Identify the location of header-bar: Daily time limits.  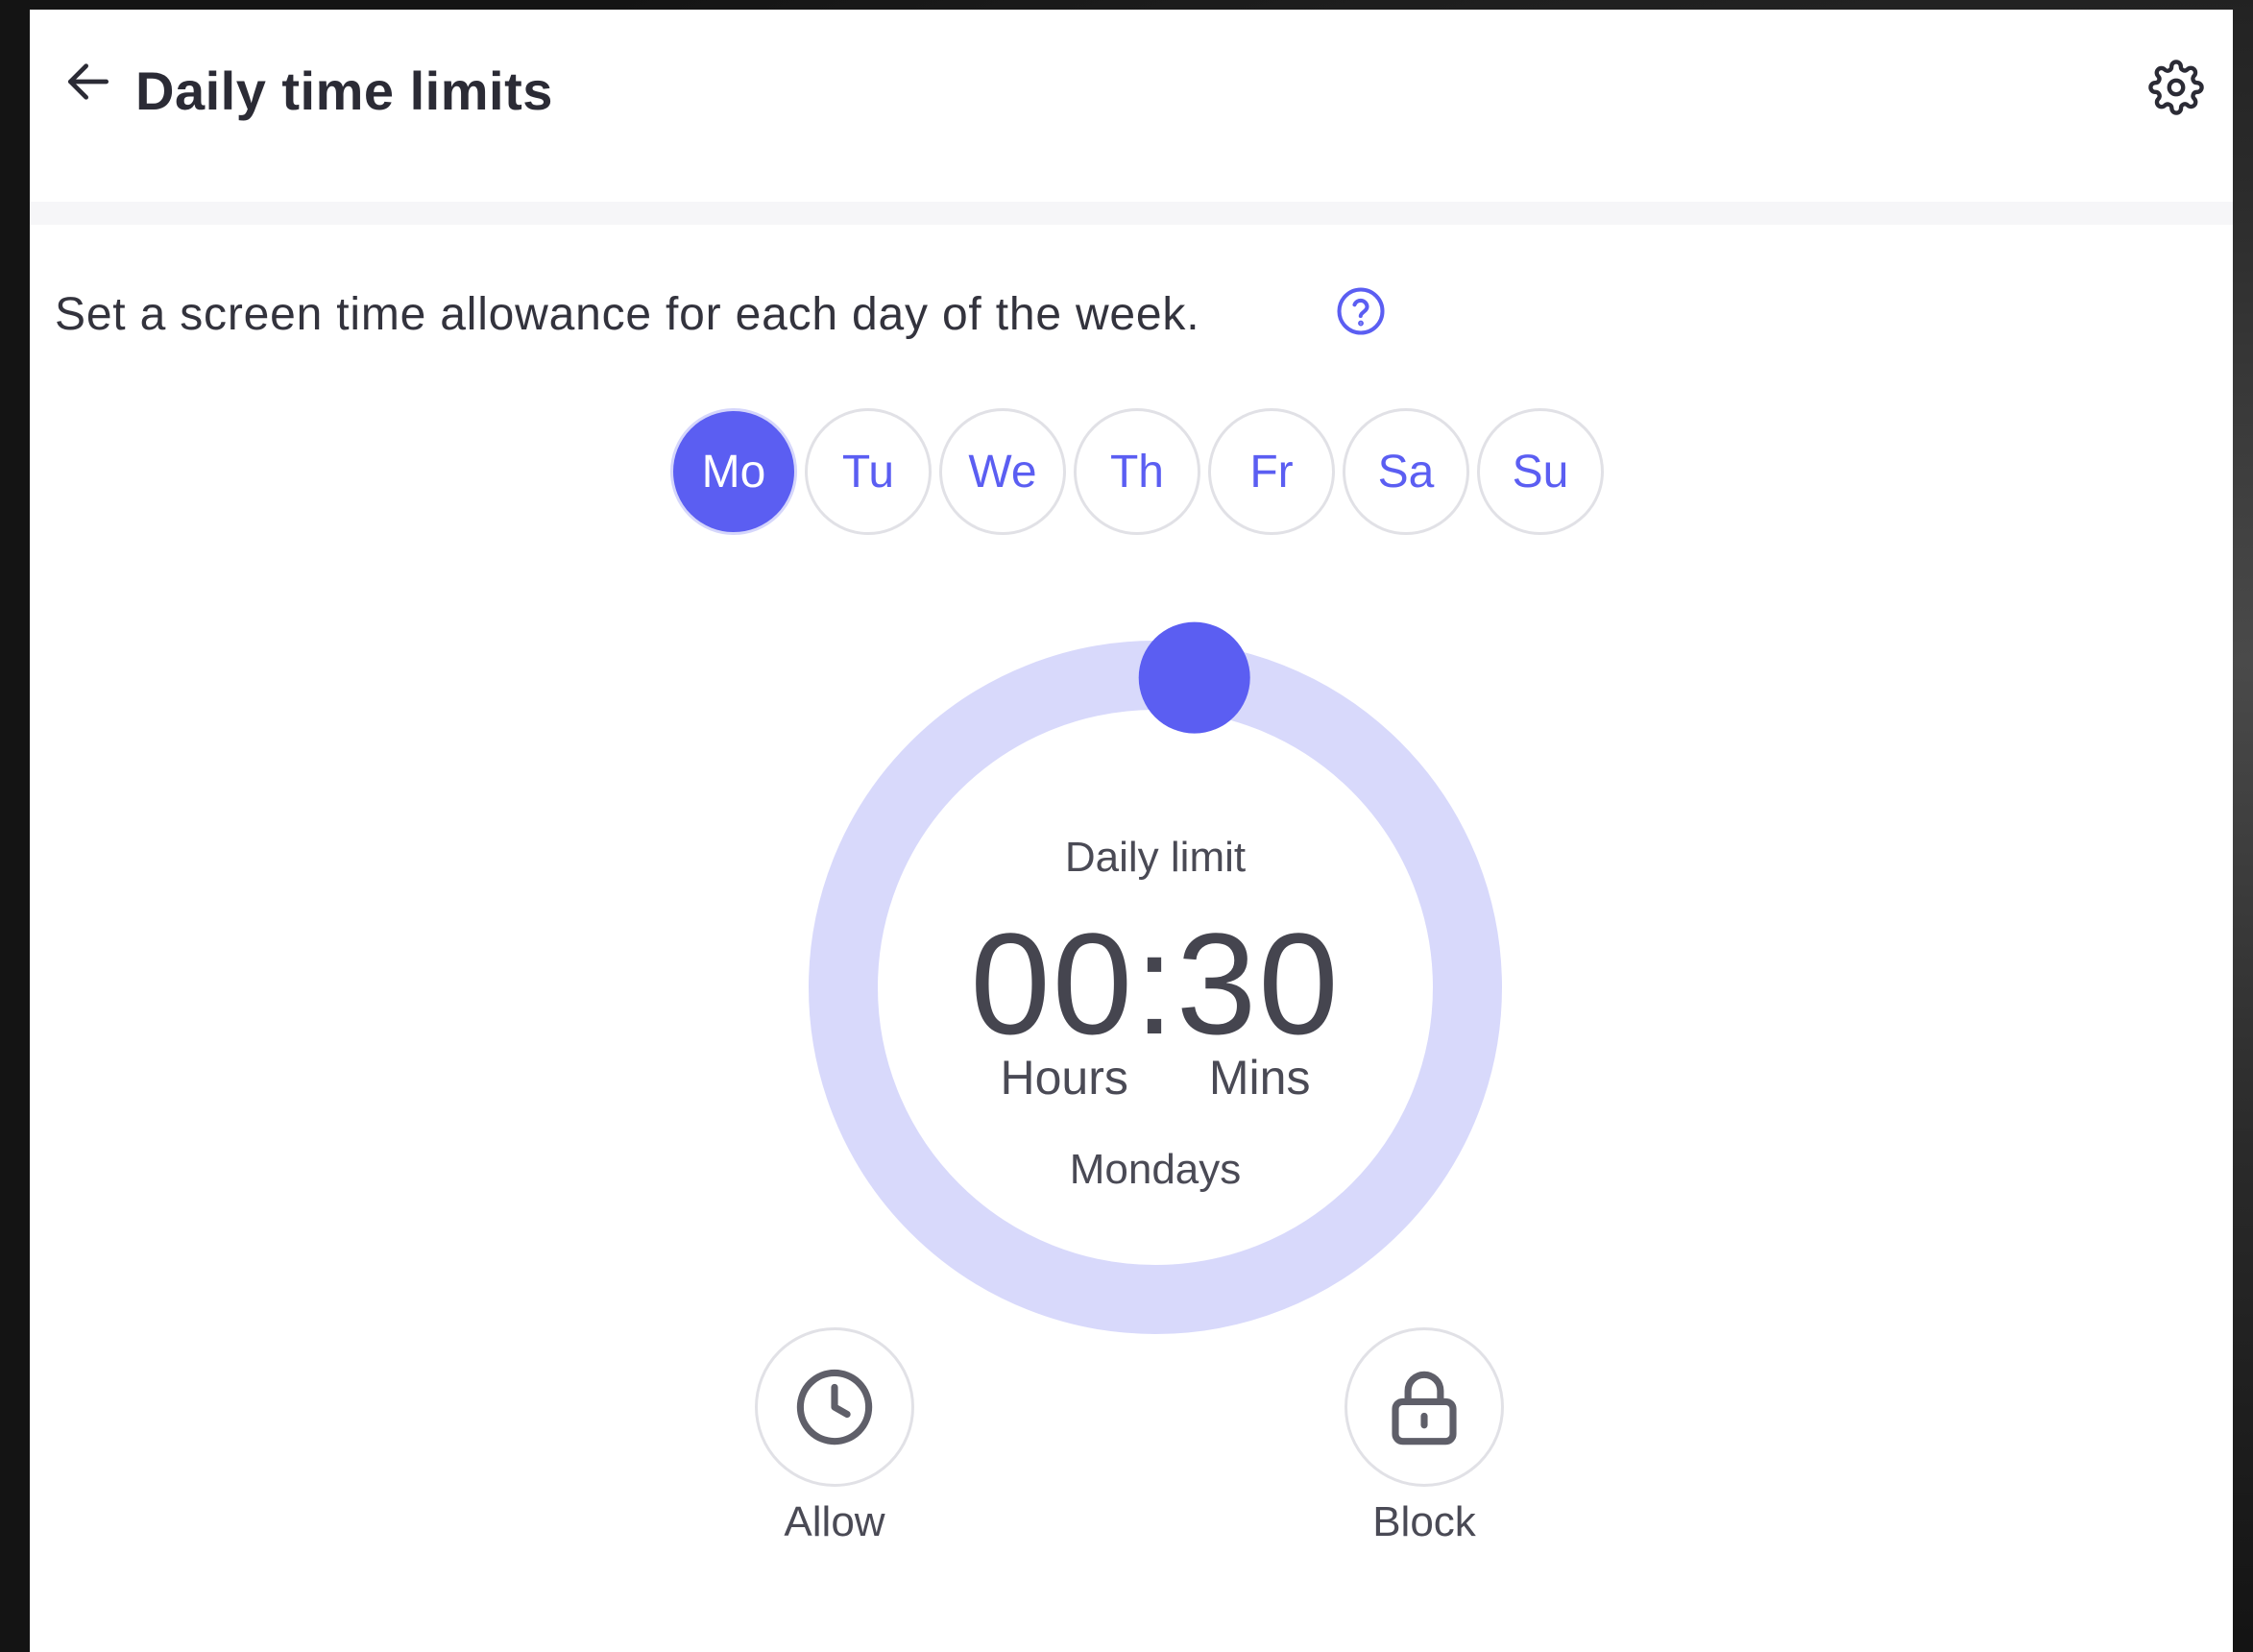
(1131, 106).